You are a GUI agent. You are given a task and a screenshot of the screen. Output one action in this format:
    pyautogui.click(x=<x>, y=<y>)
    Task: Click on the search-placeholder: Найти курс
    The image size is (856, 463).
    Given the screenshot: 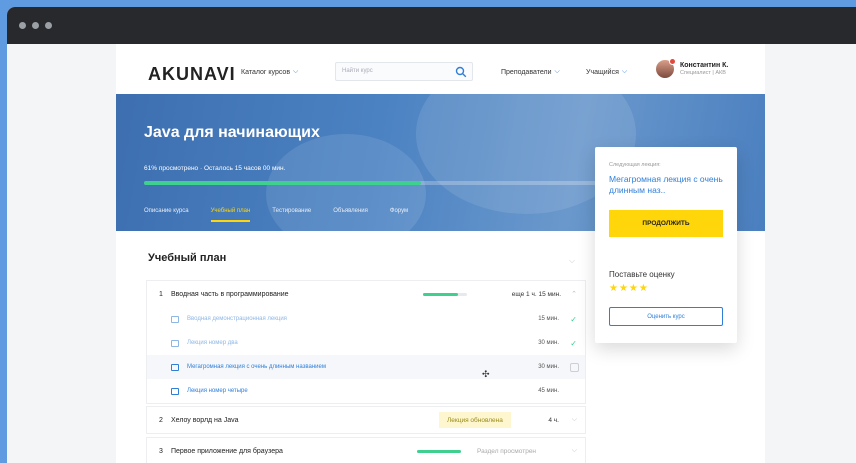 What is the action you would take?
    pyautogui.click(x=357, y=71)
    